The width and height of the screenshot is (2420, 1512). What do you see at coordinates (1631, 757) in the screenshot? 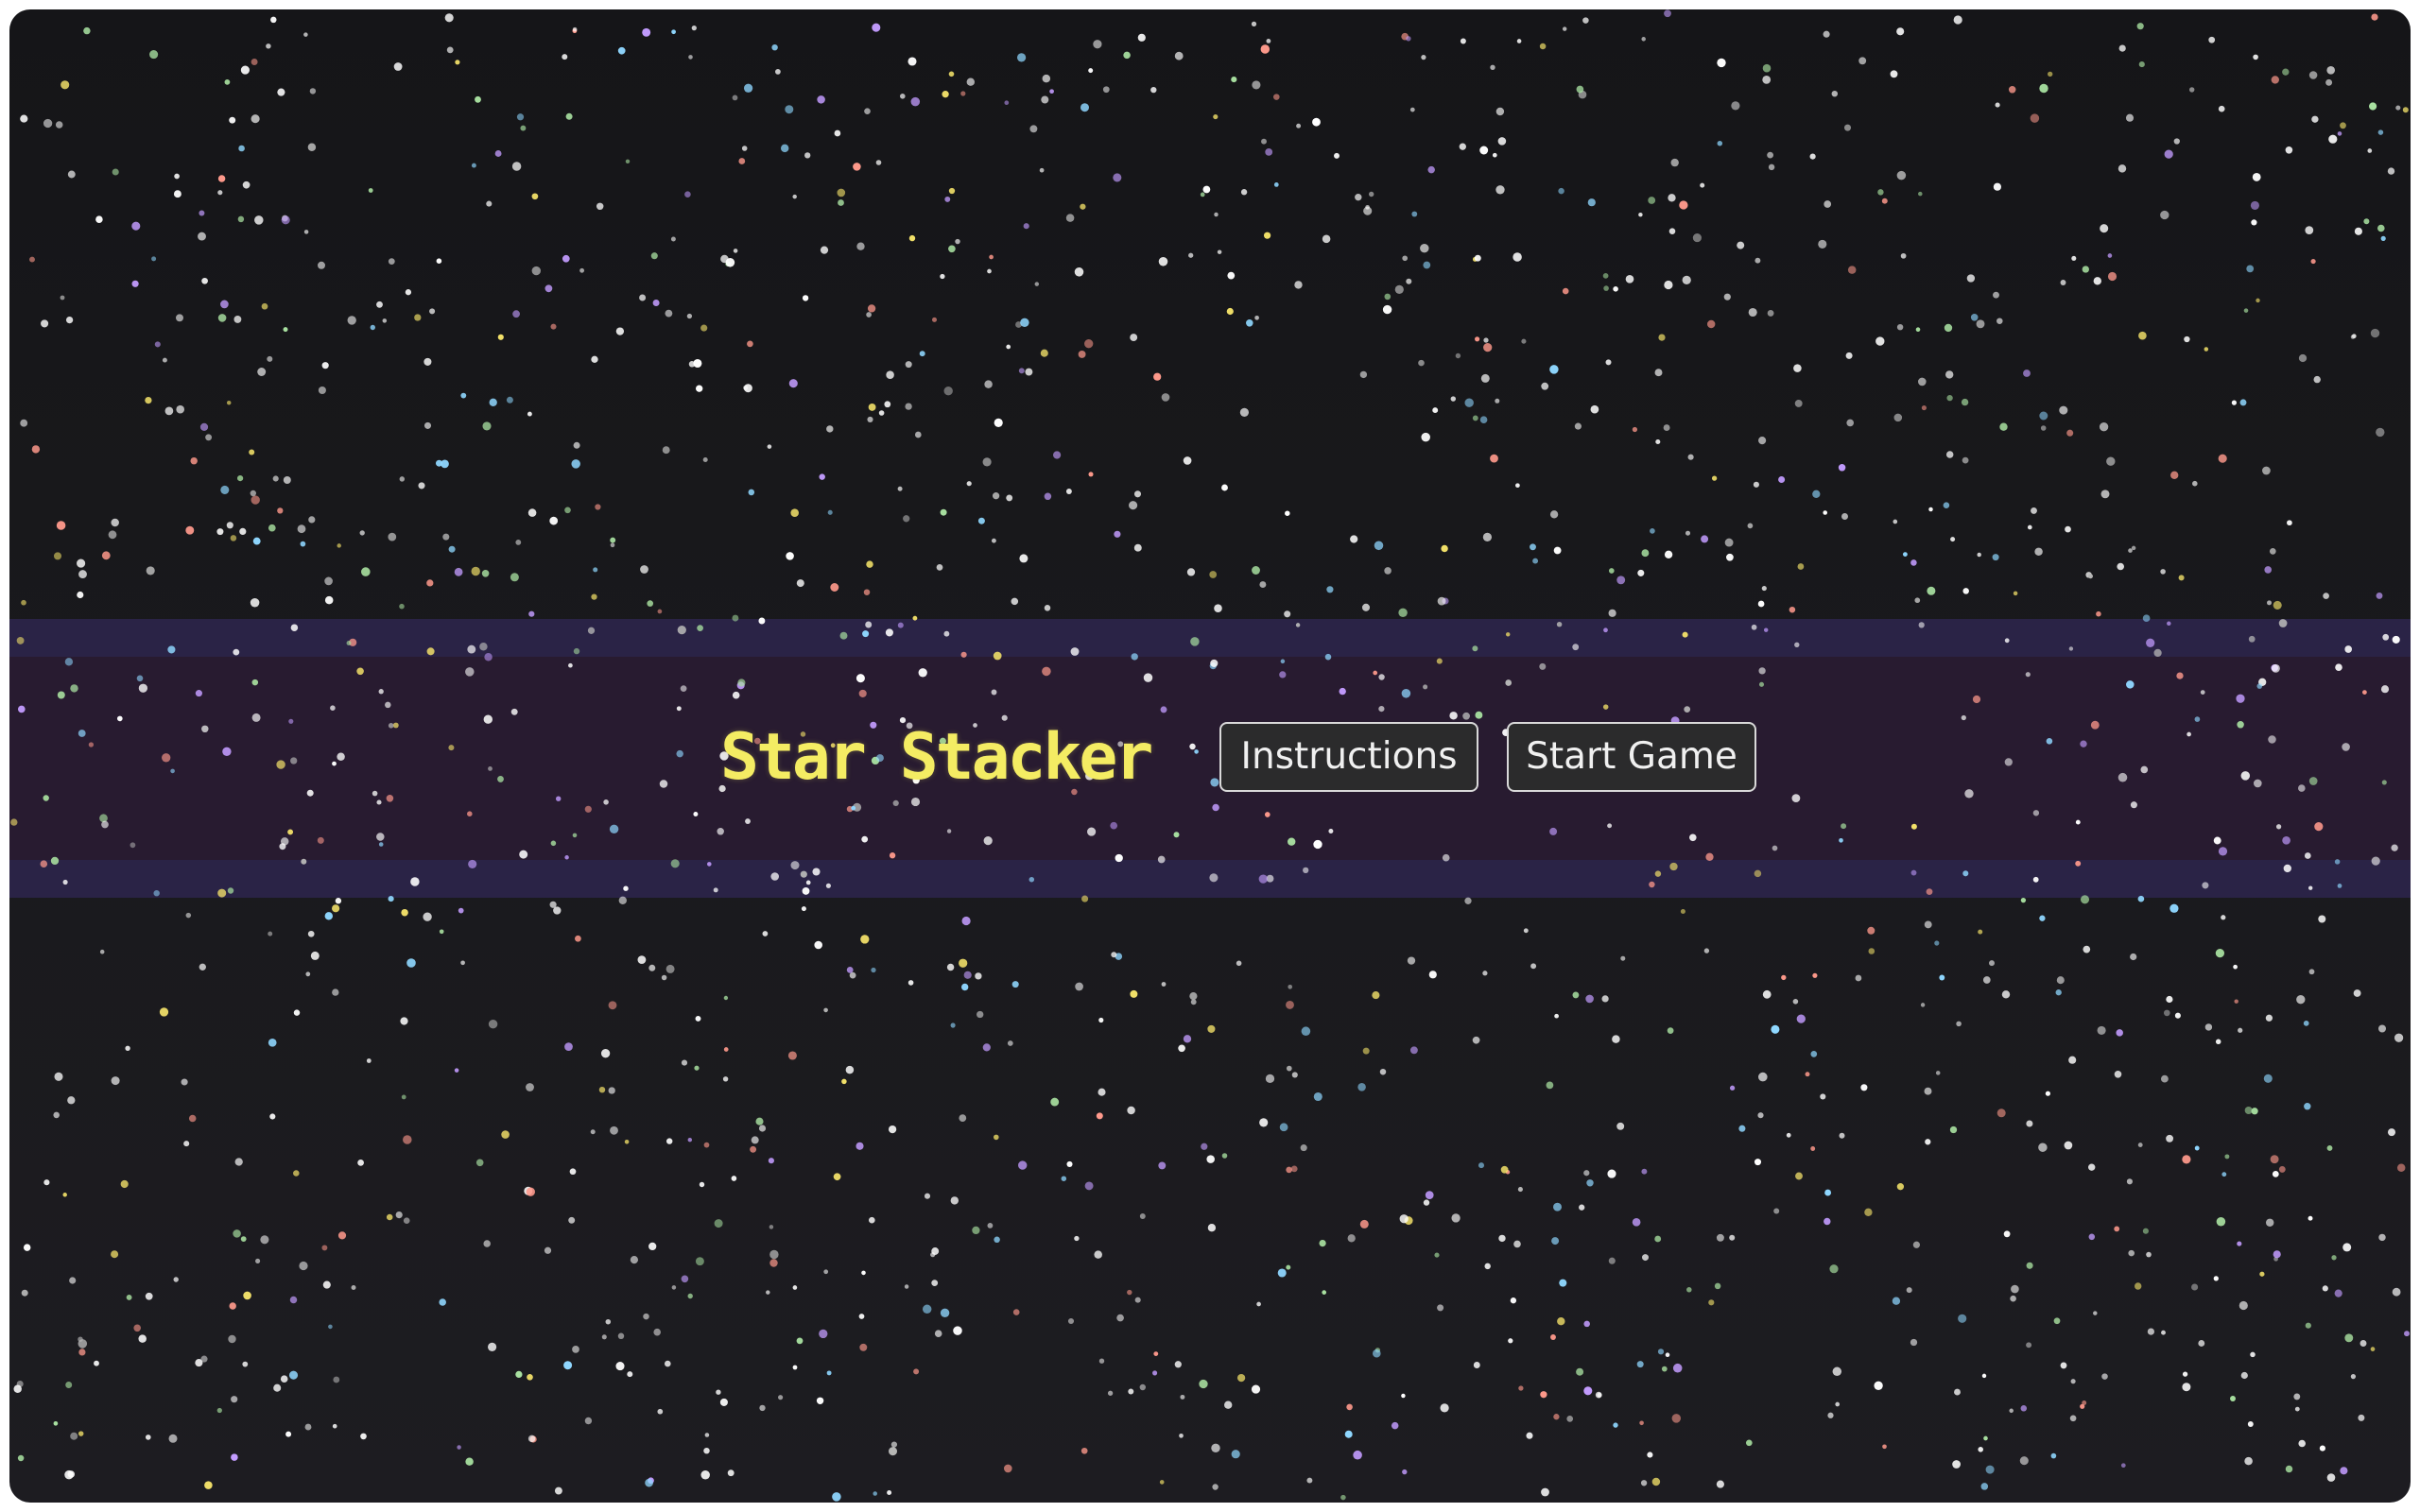
I see `start-game-button: Start Game` at bounding box center [1631, 757].